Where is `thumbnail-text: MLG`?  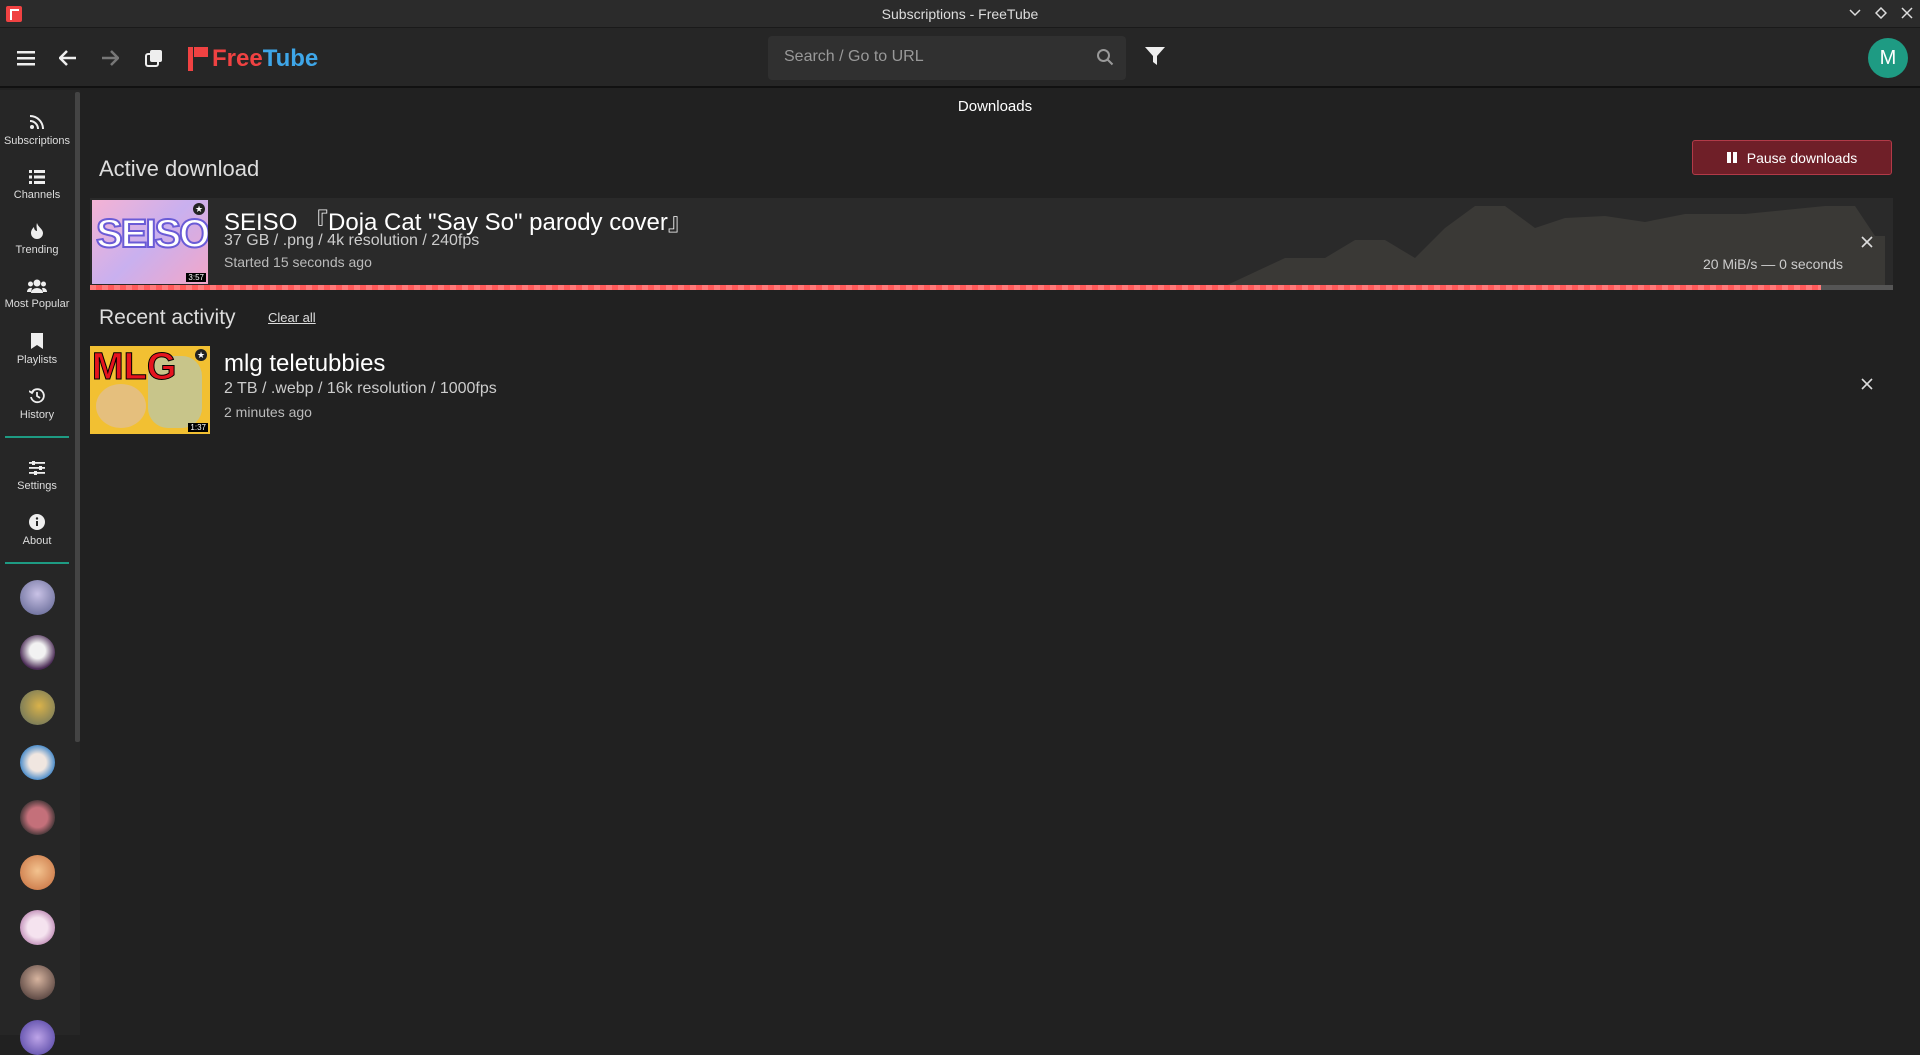 thumbnail-text: MLG is located at coordinates (134, 367).